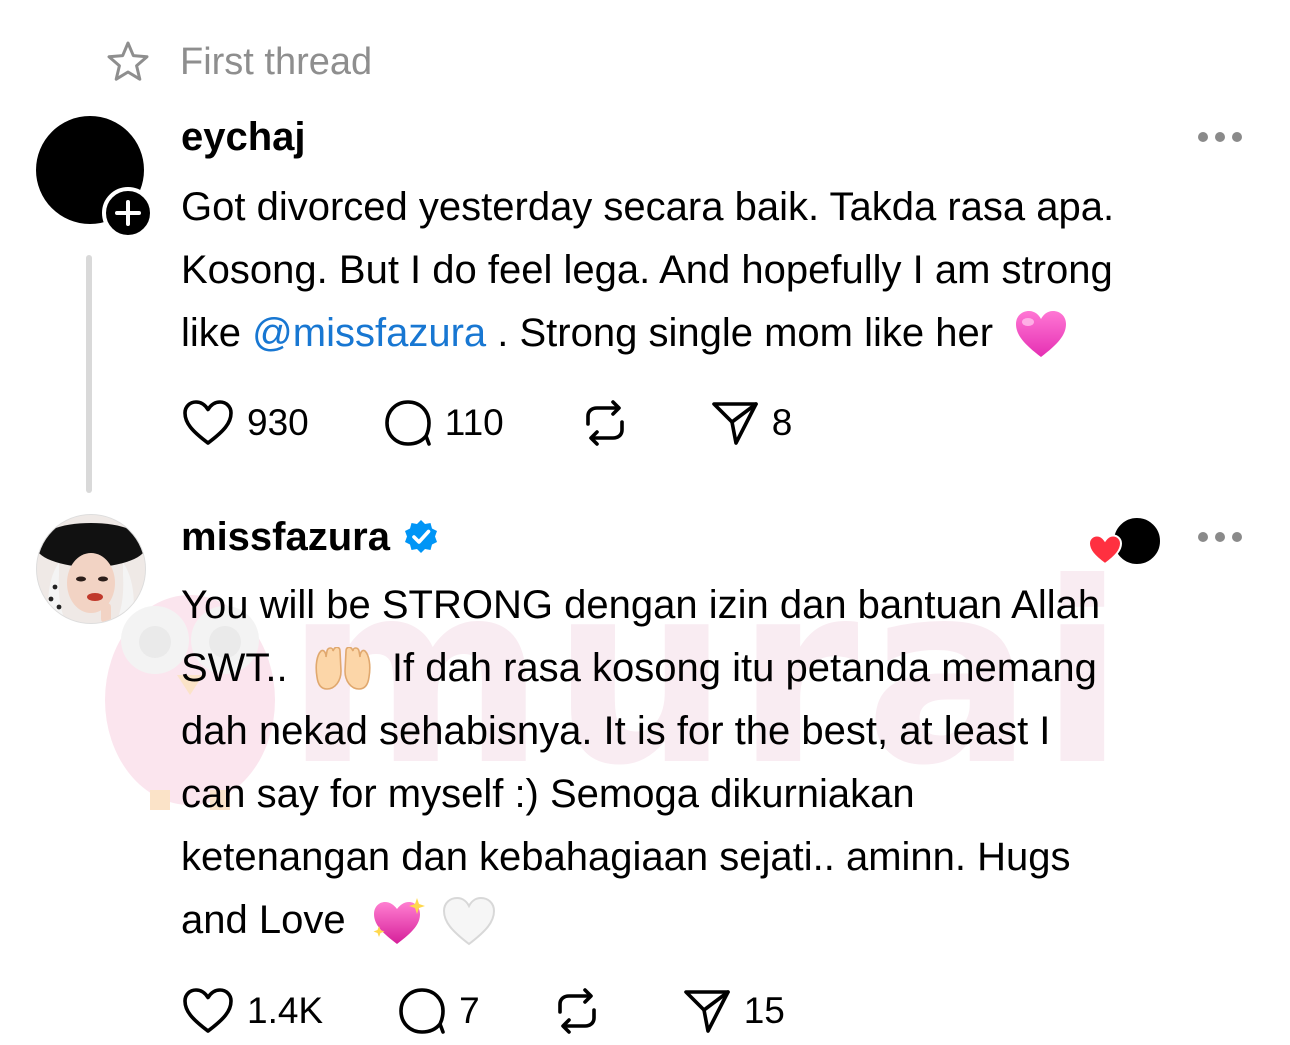 This screenshot has width=1290, height=1045. Describe the element at coordinates (1041, 334) in the screenshot. I see `pink-heart-emoji-icon` at that location.